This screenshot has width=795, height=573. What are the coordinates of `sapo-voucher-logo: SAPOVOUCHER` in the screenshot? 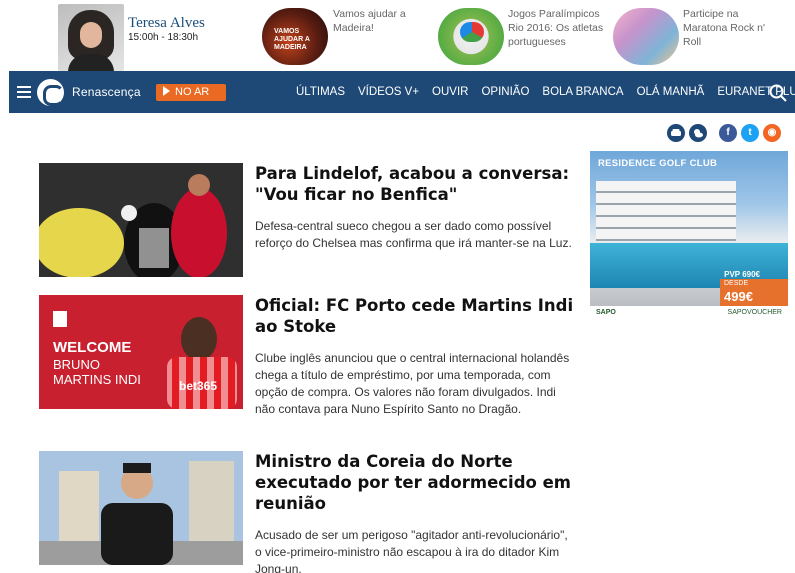 It's located at (754, 312).